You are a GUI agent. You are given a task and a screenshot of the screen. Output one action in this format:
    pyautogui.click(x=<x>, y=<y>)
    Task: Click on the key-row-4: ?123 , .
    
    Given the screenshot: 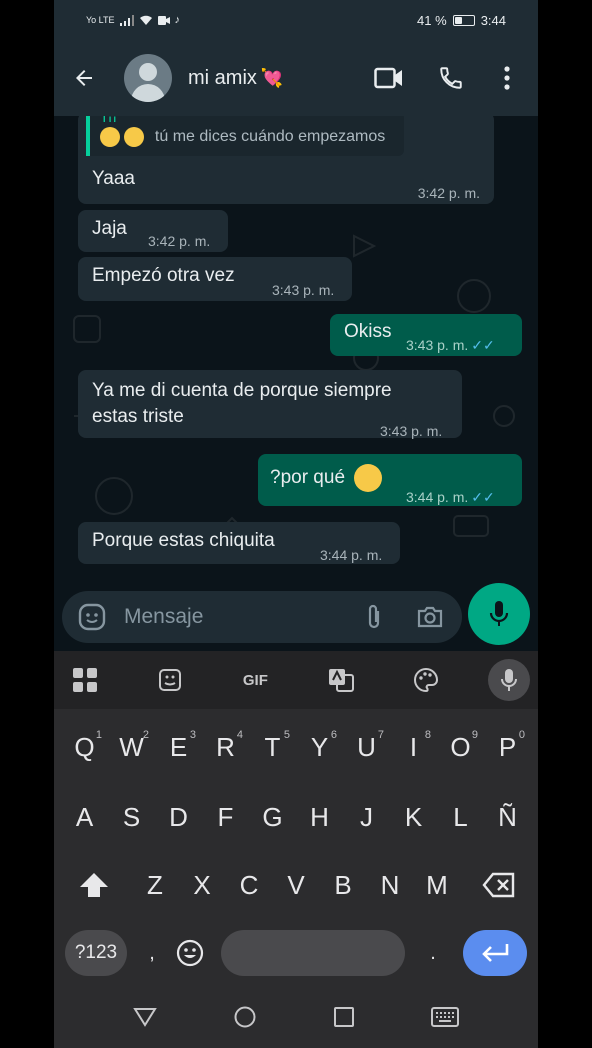 What is the action you would take?
    pyautogui.click(x=296, y=953)
    